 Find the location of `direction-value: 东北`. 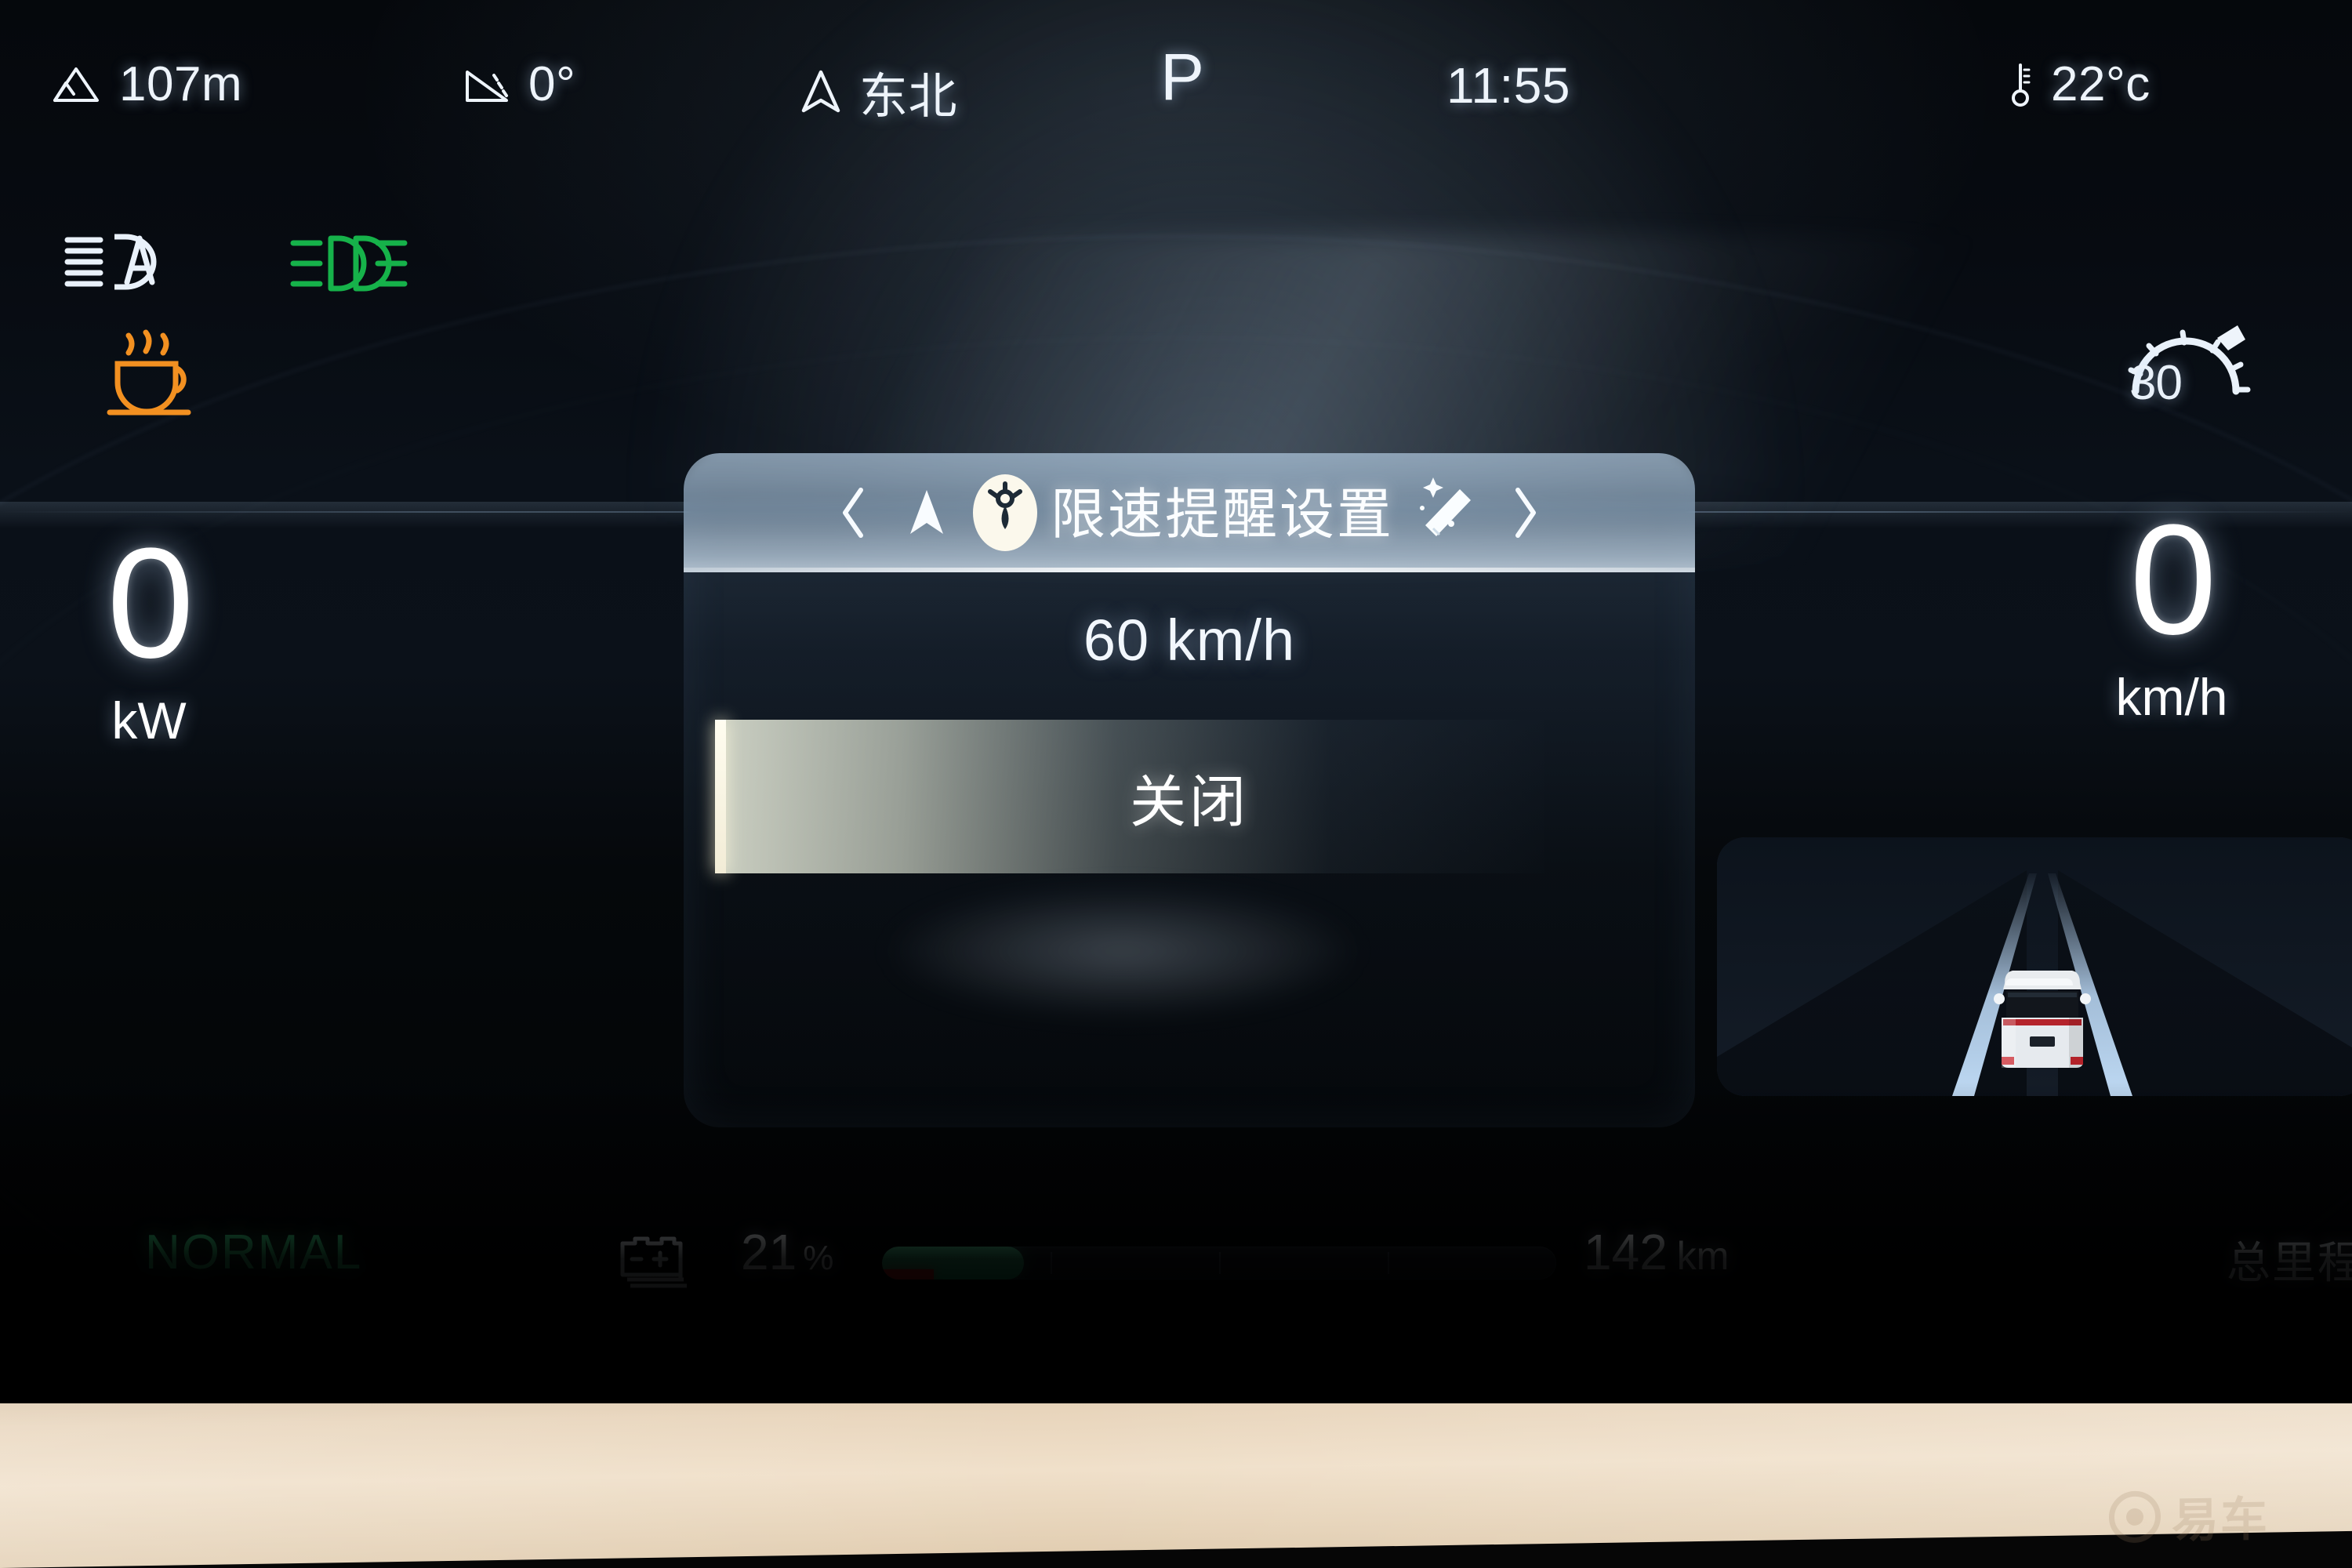

direction-value: 东北 is located at coordinates (908, 97).